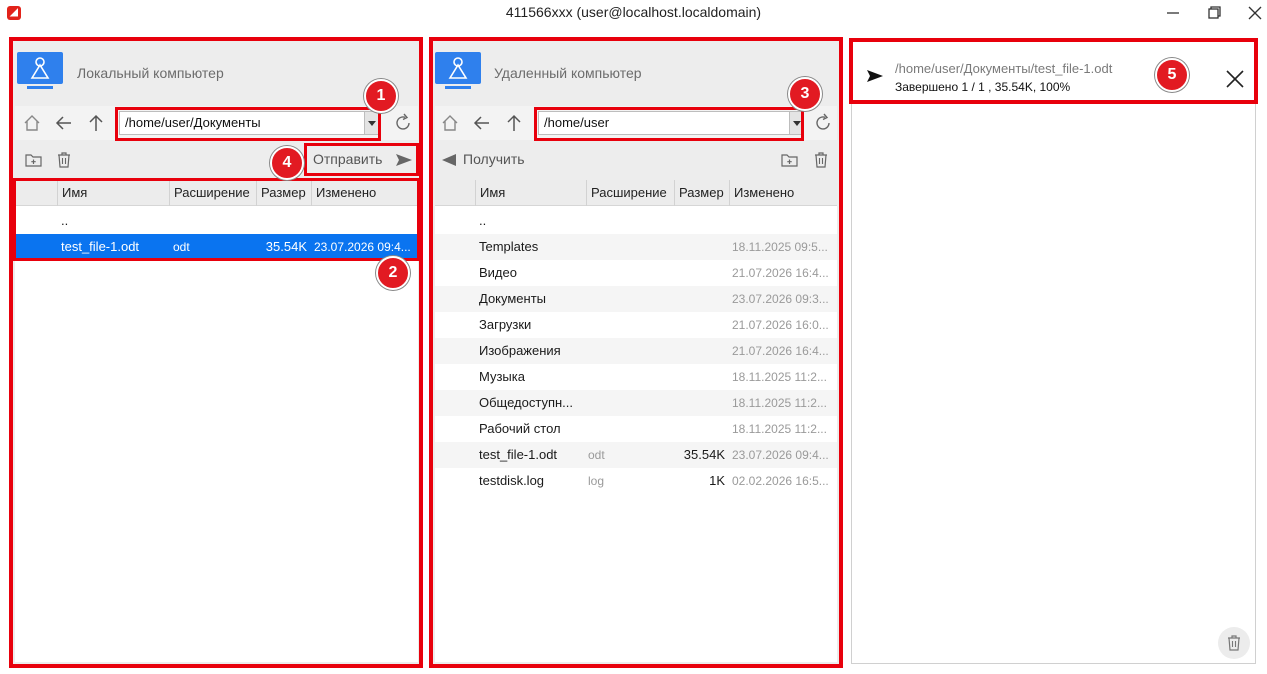  What do you see at coordinates (671, 123) in the screenshot?
I see `remote-path-field: /home/user` at bounding box center [671, 123].